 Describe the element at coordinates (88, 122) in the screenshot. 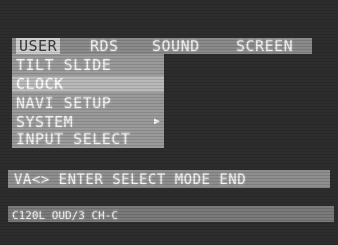

I see `menu-item-system: SYSTEM ▶` at that location.